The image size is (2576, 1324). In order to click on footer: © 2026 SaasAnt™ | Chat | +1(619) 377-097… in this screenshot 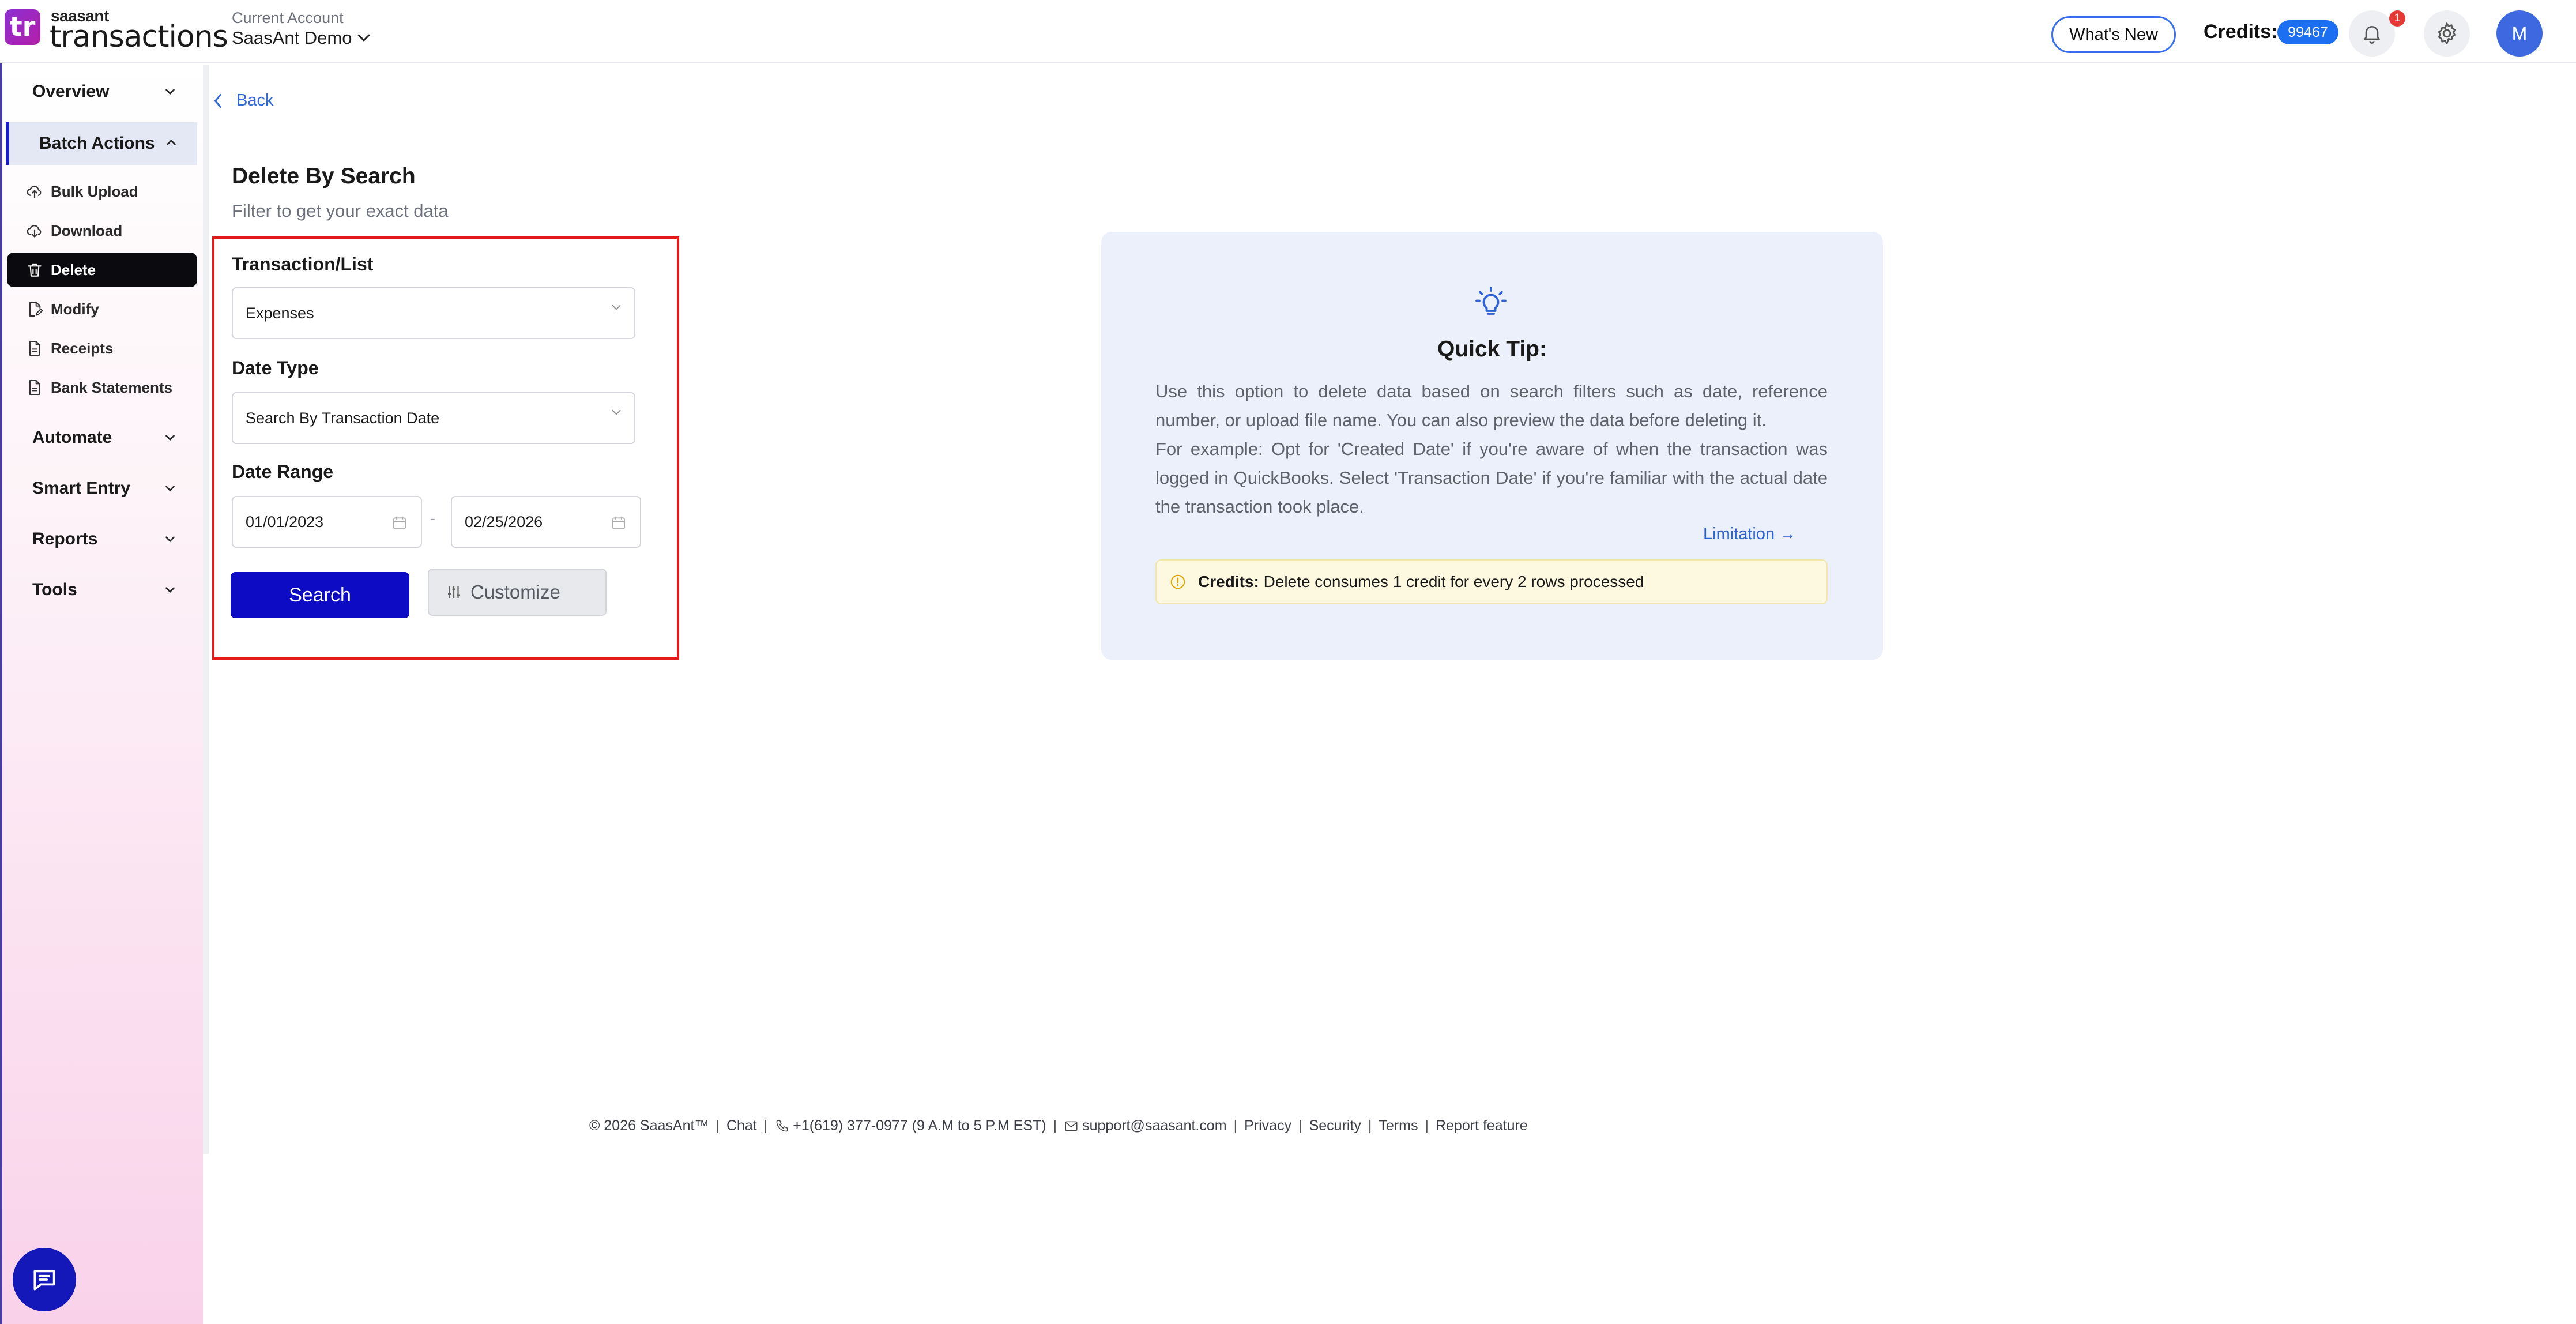, I will do `click(1058, 1126)`.